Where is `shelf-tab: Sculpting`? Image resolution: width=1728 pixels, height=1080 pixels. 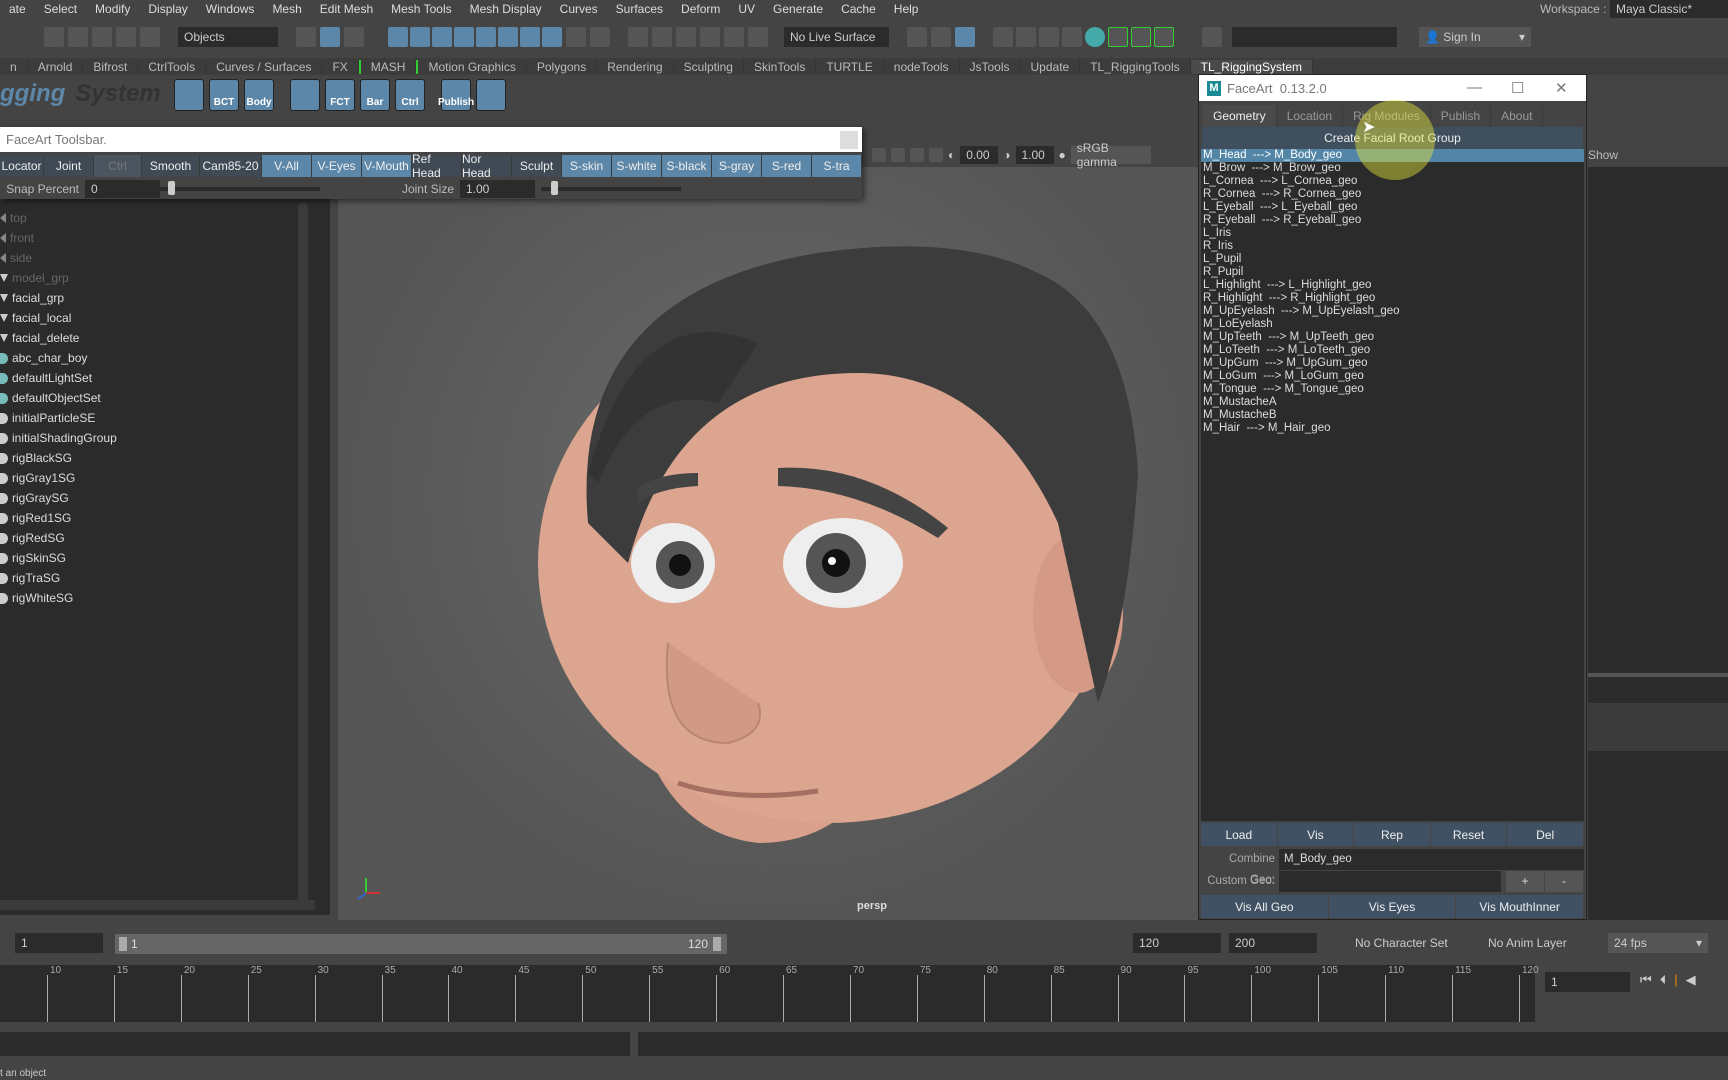
shelf-tab: Sculpting is located at coordinates (709, 66).